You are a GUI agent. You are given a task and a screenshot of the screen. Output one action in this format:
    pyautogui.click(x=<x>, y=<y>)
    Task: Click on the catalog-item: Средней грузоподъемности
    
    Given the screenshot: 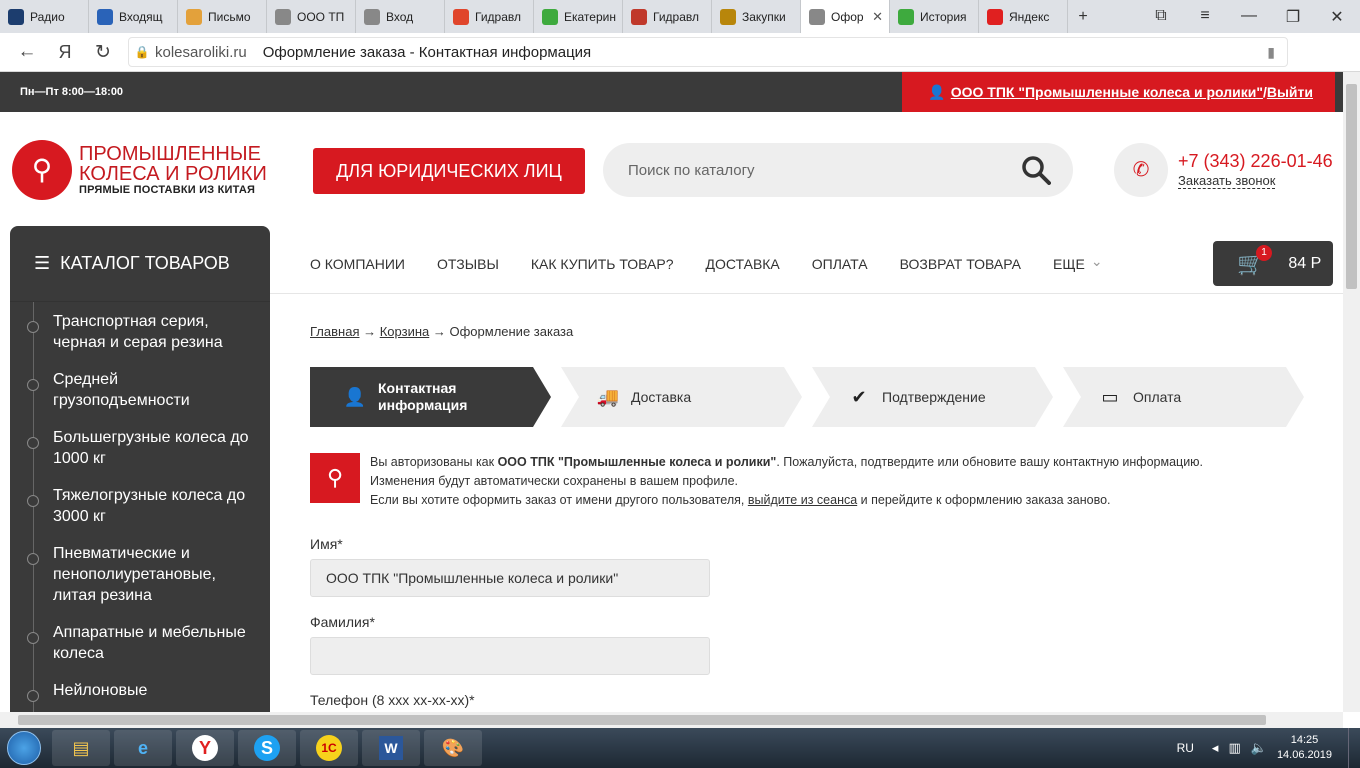 What is the action you would take?
    pyautogui.click(x=140, y=393)
    